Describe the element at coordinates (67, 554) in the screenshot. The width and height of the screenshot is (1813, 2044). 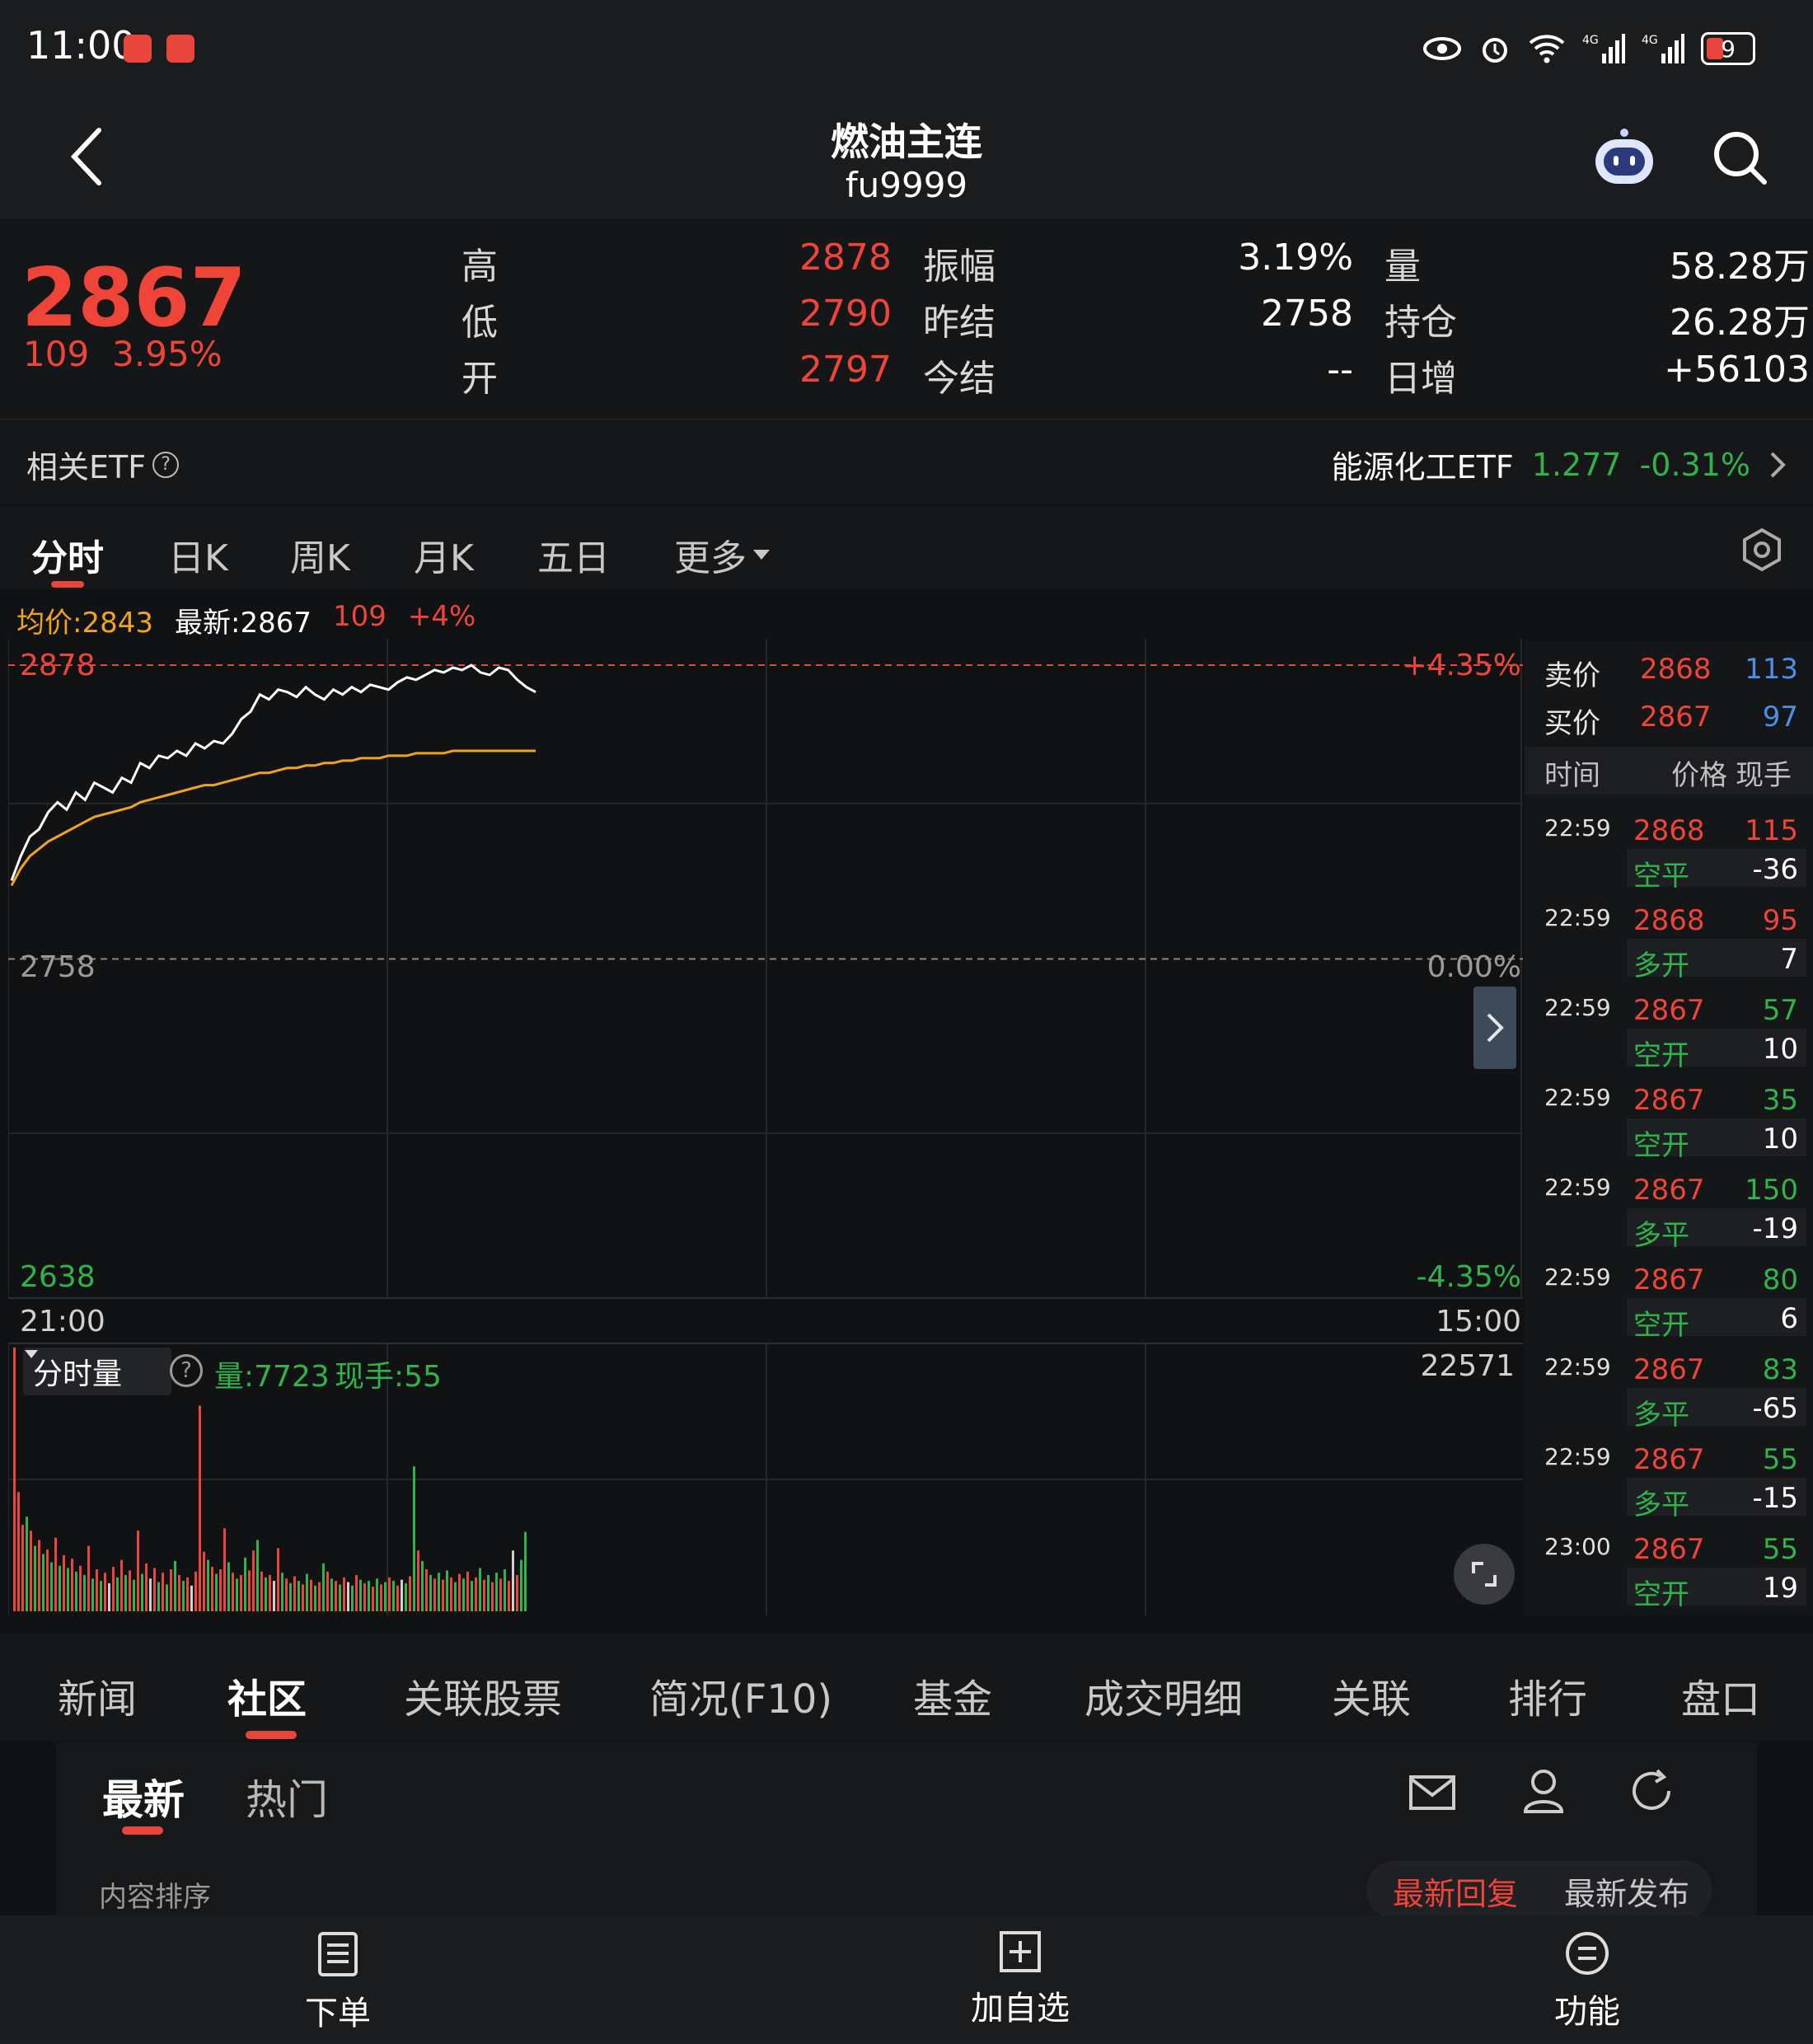
I see `tab-intraday: 分时` at that location.